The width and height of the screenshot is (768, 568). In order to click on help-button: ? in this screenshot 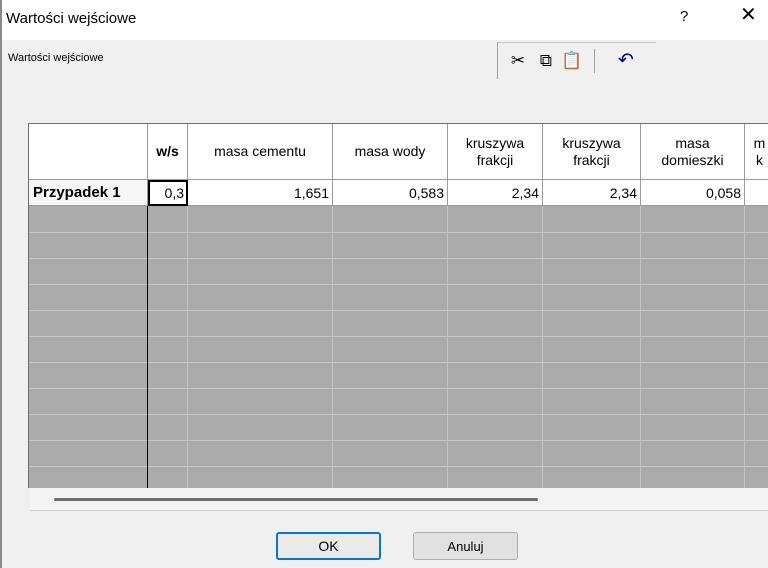, I will do `click(684, 16)`.